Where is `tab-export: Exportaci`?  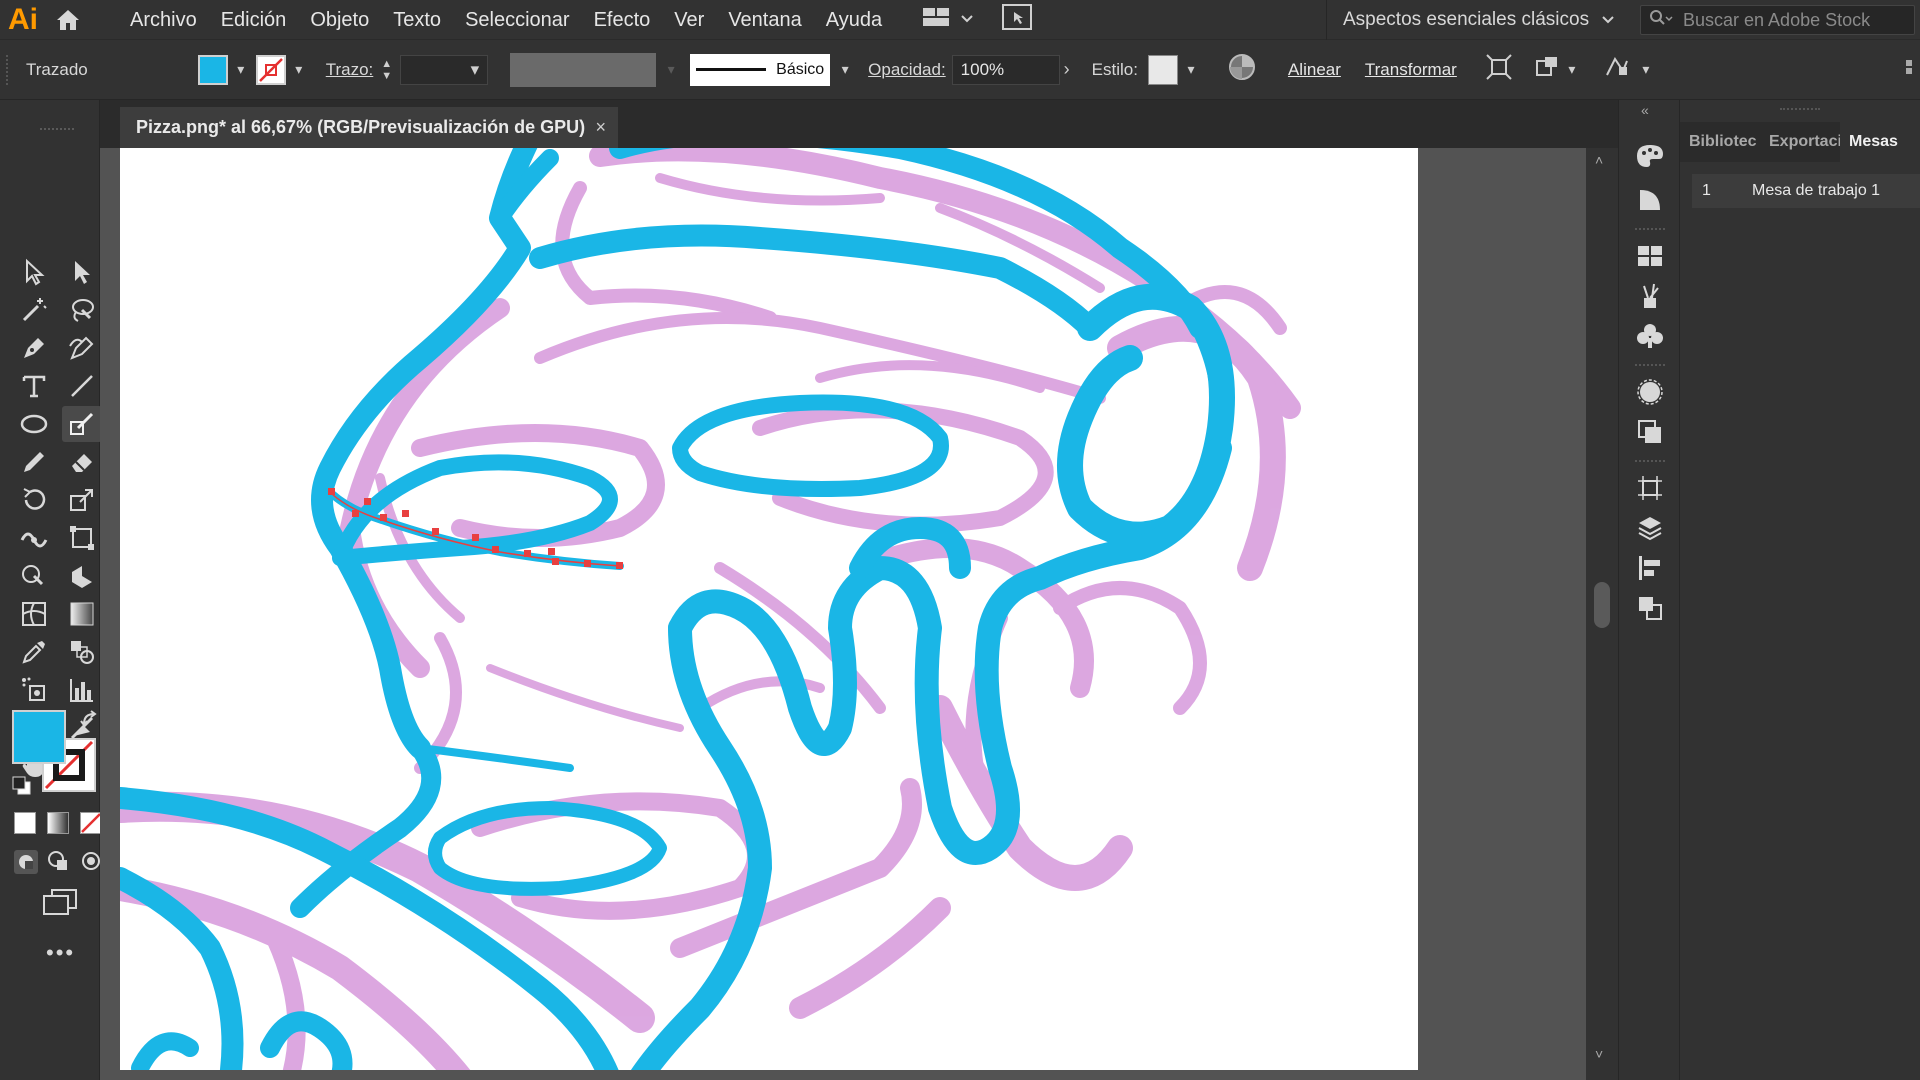 tab-export: Exportaci is located at coordinates (1800, 142).